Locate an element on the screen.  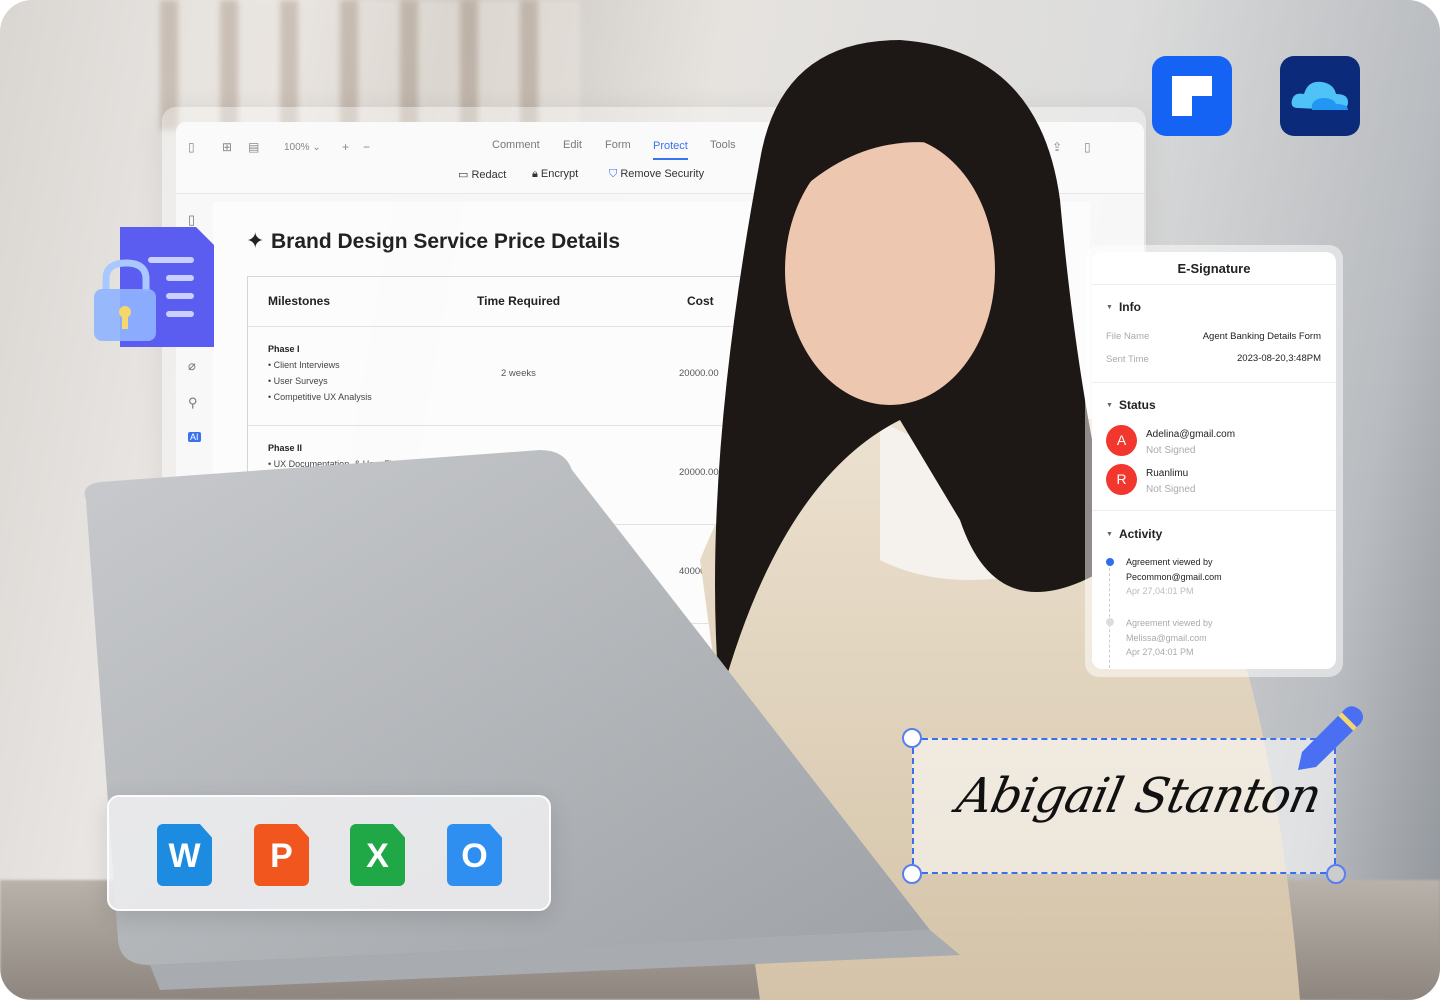
handwritten-signature: Abigail Stanton is located at coordinates (1139, 796).